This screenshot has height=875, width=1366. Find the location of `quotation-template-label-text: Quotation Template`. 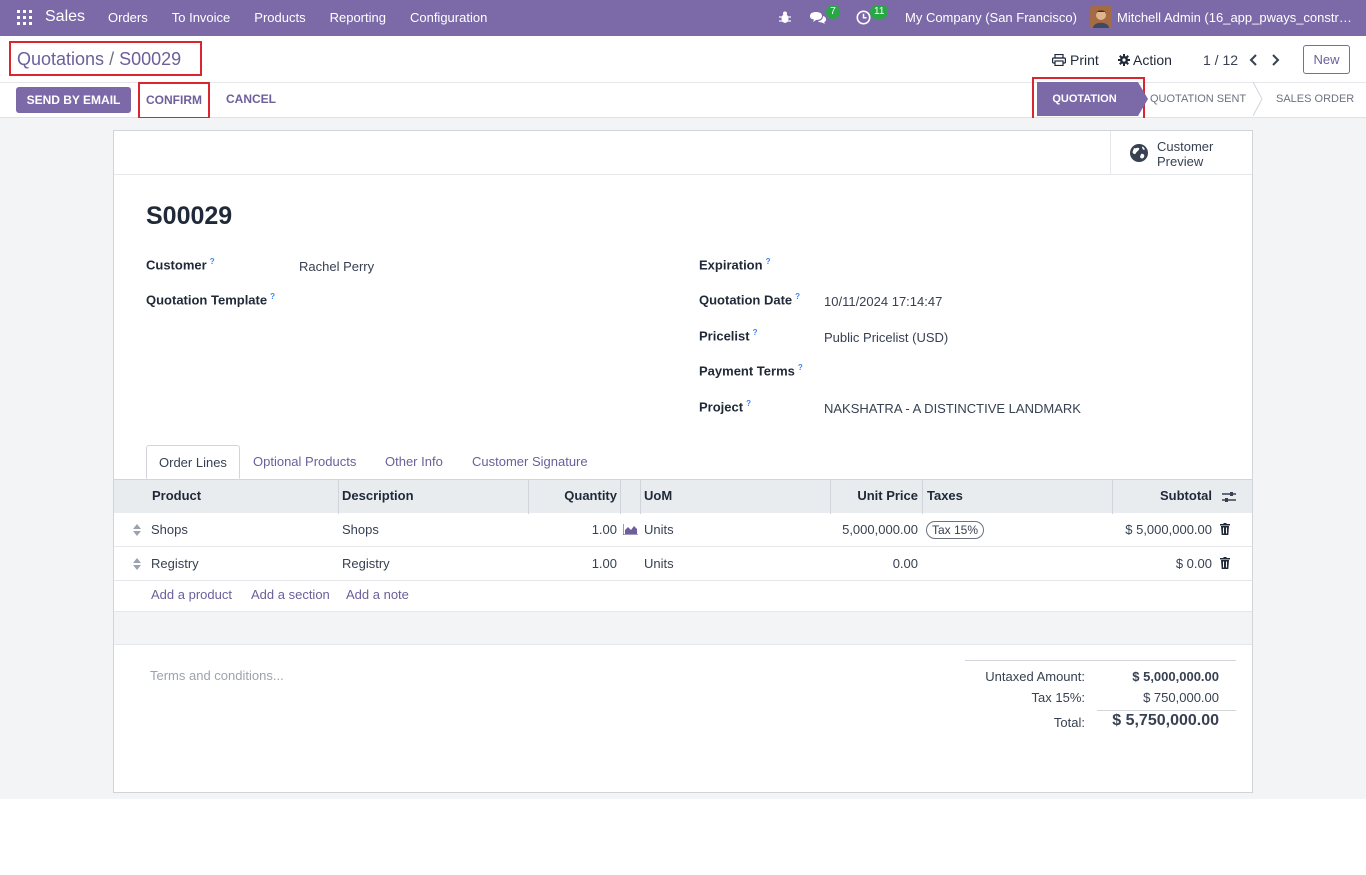

quotation-template-label-text: Quotation Template is located at coordinates (207, 300).